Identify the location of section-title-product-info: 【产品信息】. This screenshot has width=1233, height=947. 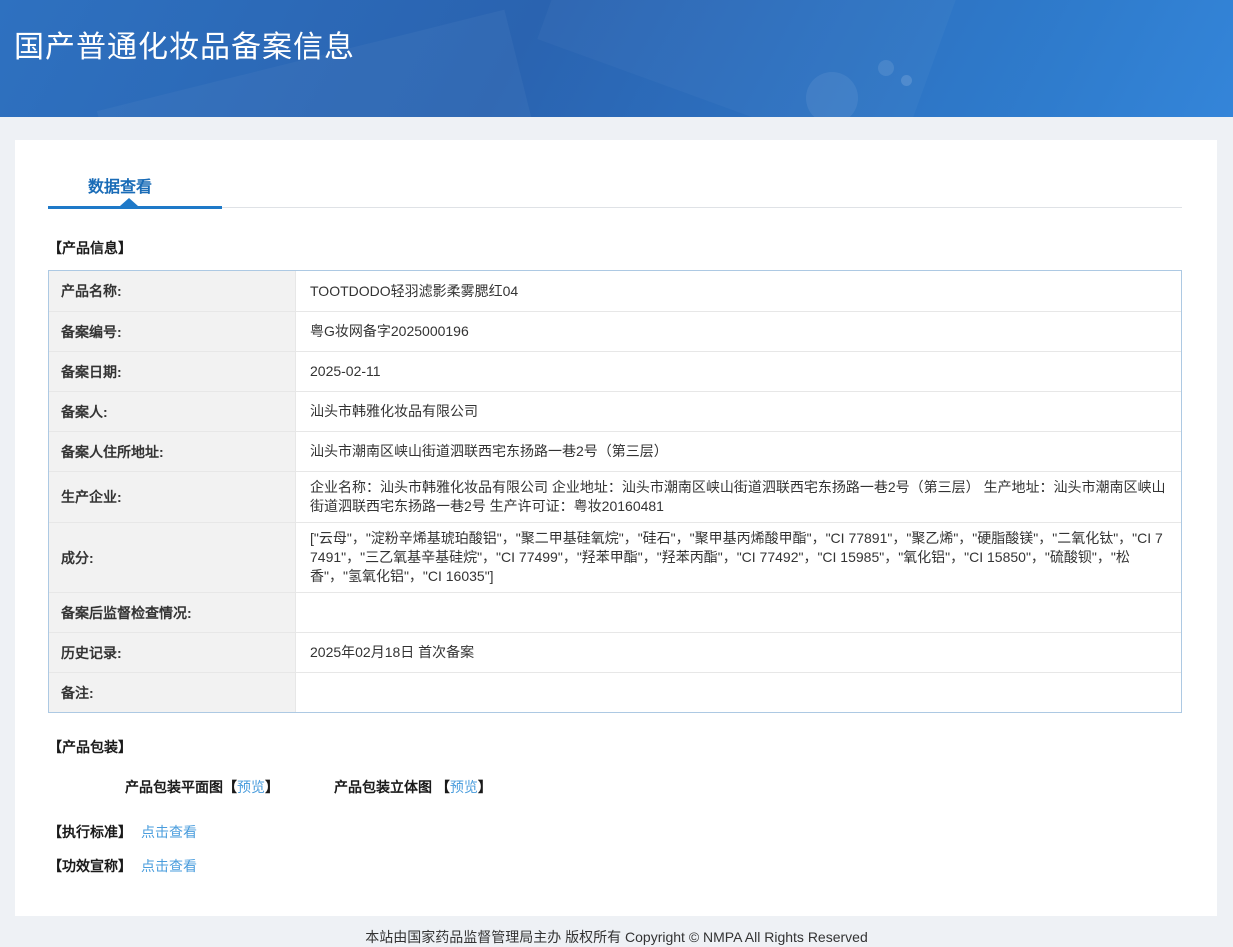
(90, 248).